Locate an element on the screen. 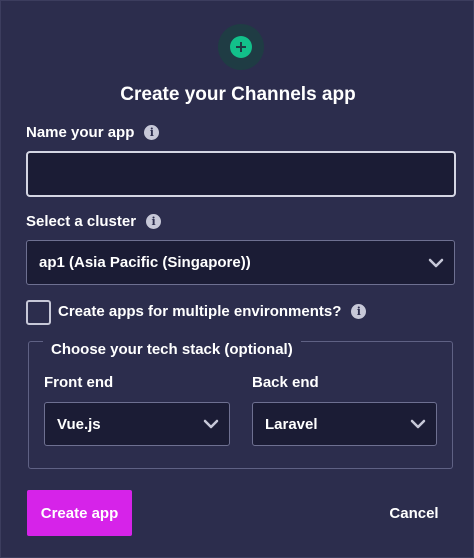  cluster-select-value: ap1 (Asia Pacific (Singapore)) is located at coordinates (145, 262).